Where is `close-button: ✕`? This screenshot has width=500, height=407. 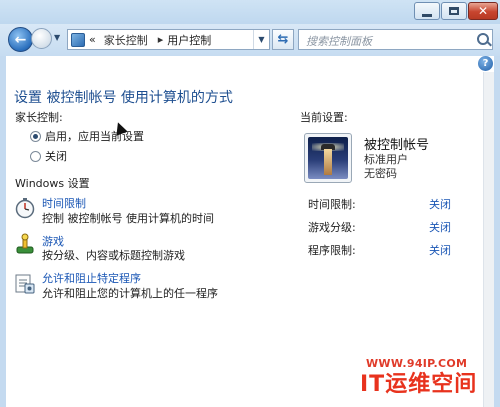
close-button: ✕ is located at coordinates (483, 11).